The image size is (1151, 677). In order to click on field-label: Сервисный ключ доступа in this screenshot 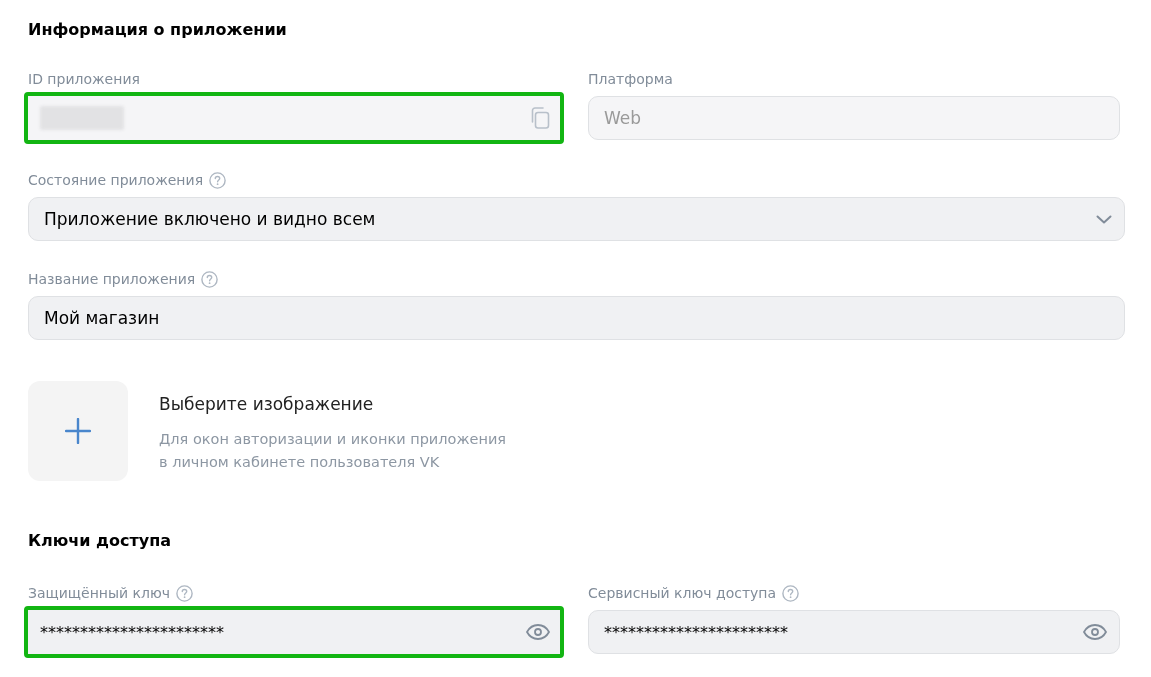, I will do `click(682, 593)`.